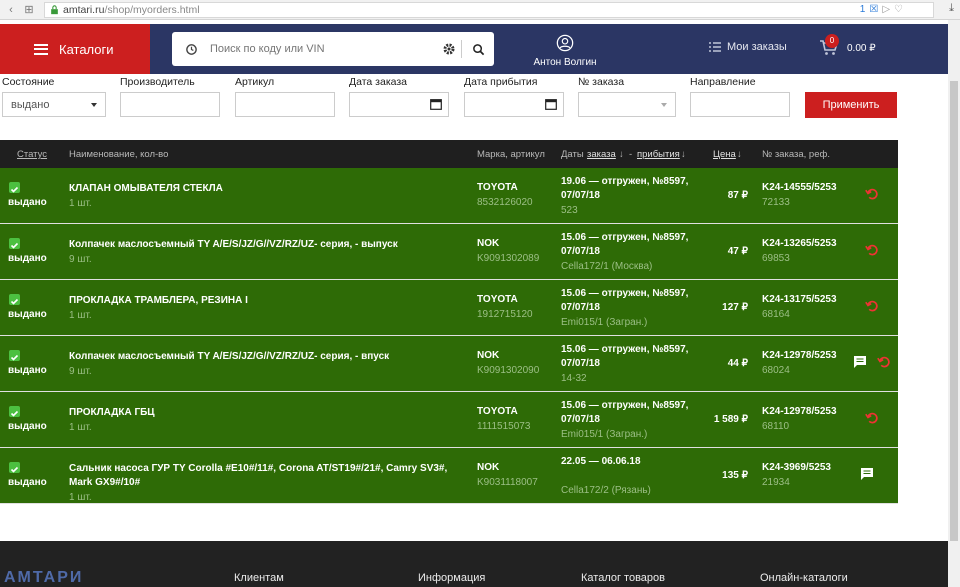 This screenshot has width=960, height=587. Describe the element at coordinates (565, 51) in the screenshot. I see `user-profile: Антон Волгин` at that location.